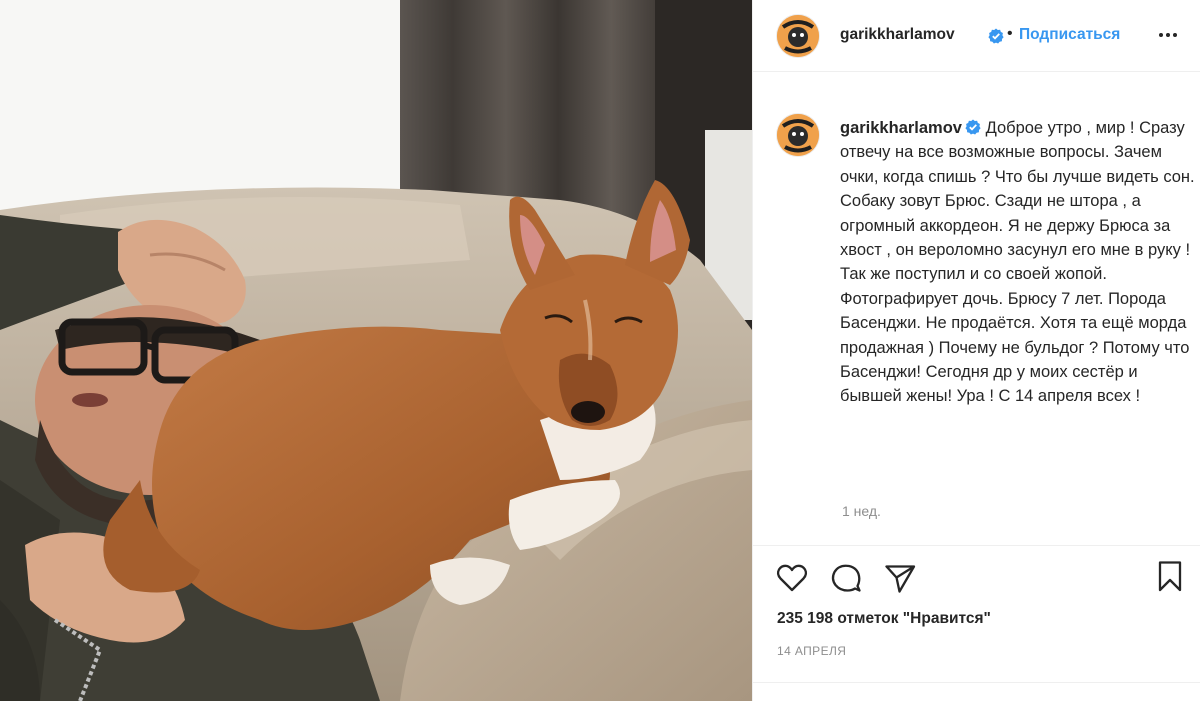  I want to click on caption-avatar, so click(798, 135).